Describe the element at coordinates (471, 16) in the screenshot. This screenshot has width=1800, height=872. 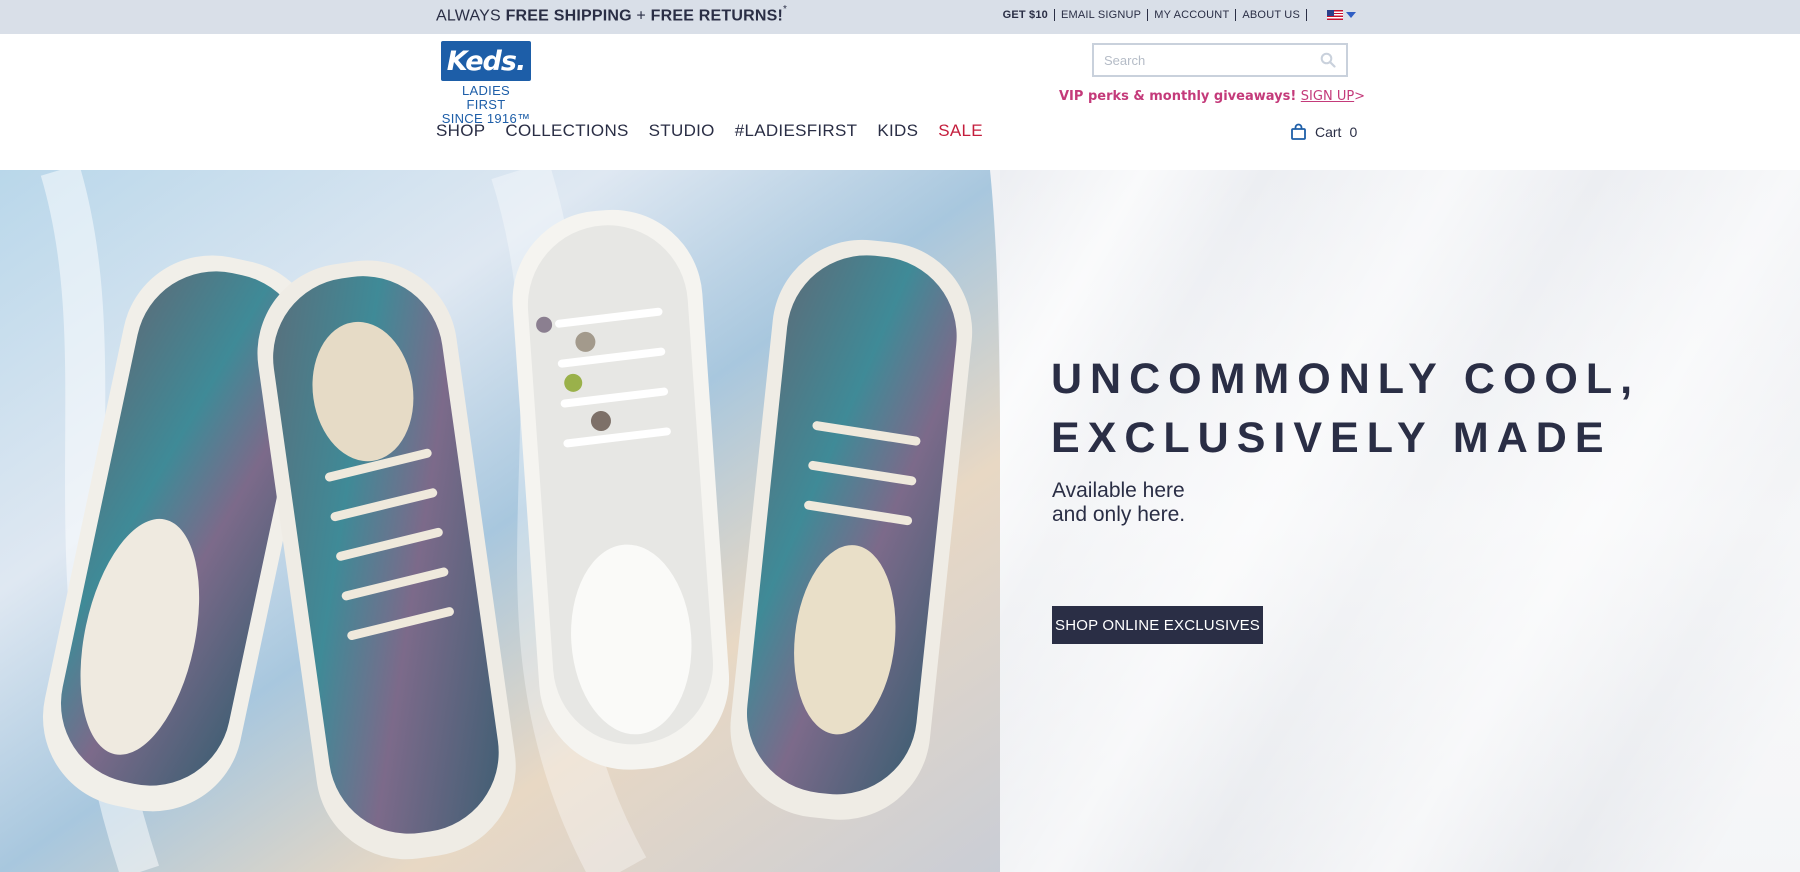
I see `promo-prefix: ALWAYS` at that location.